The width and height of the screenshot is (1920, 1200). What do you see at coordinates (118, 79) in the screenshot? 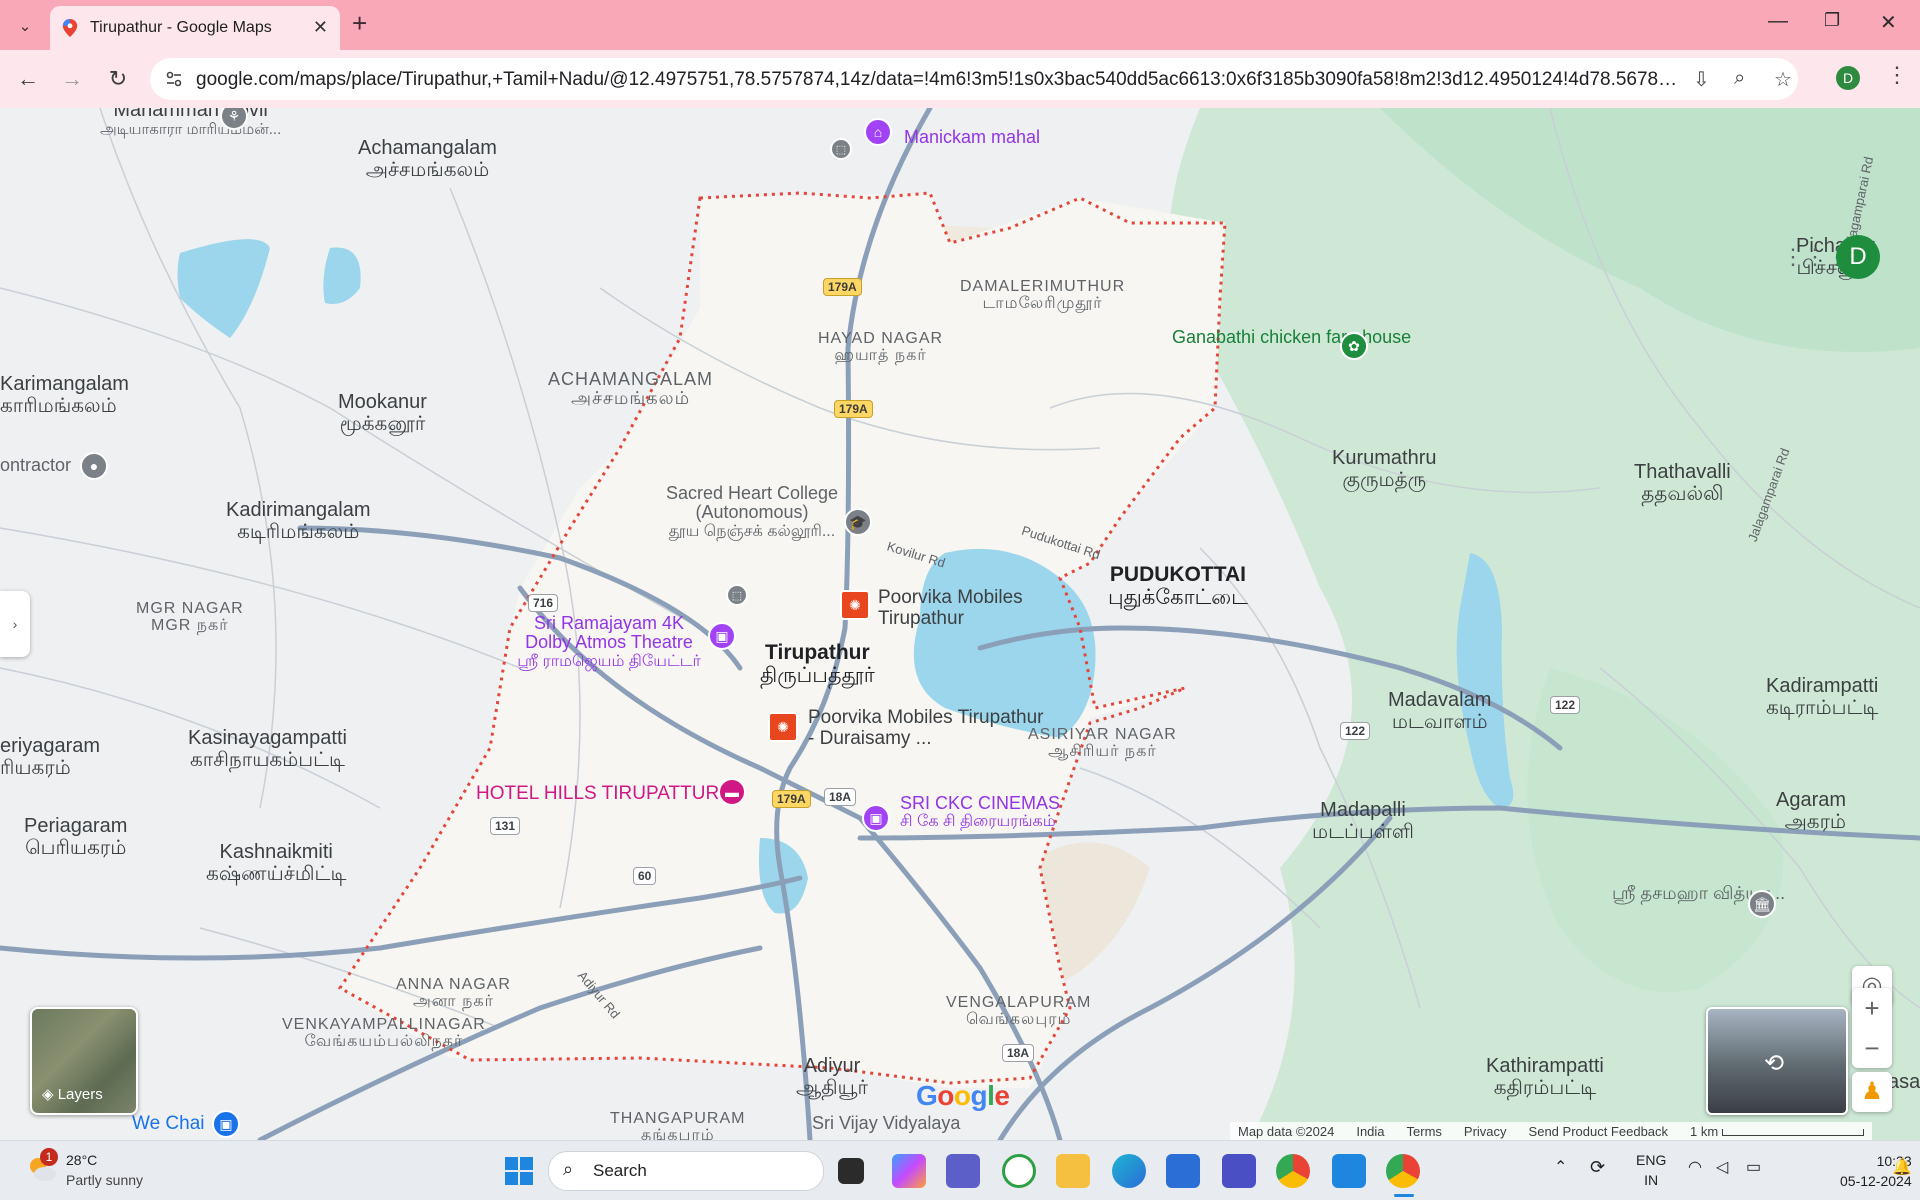
I see `reload-icon: ↻` at bounding box center [118, 79].